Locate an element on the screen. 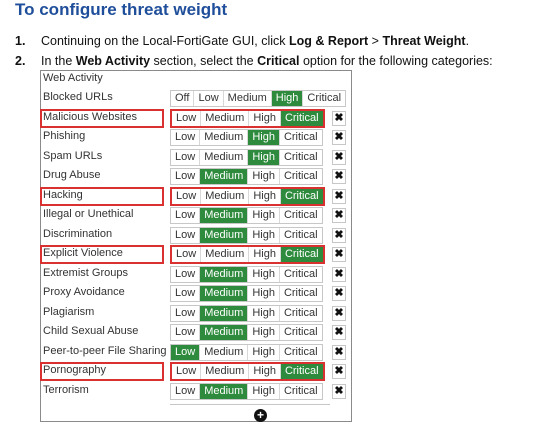 The image size is (537, 447). option-off: Off is located at coordinates (182, 98).